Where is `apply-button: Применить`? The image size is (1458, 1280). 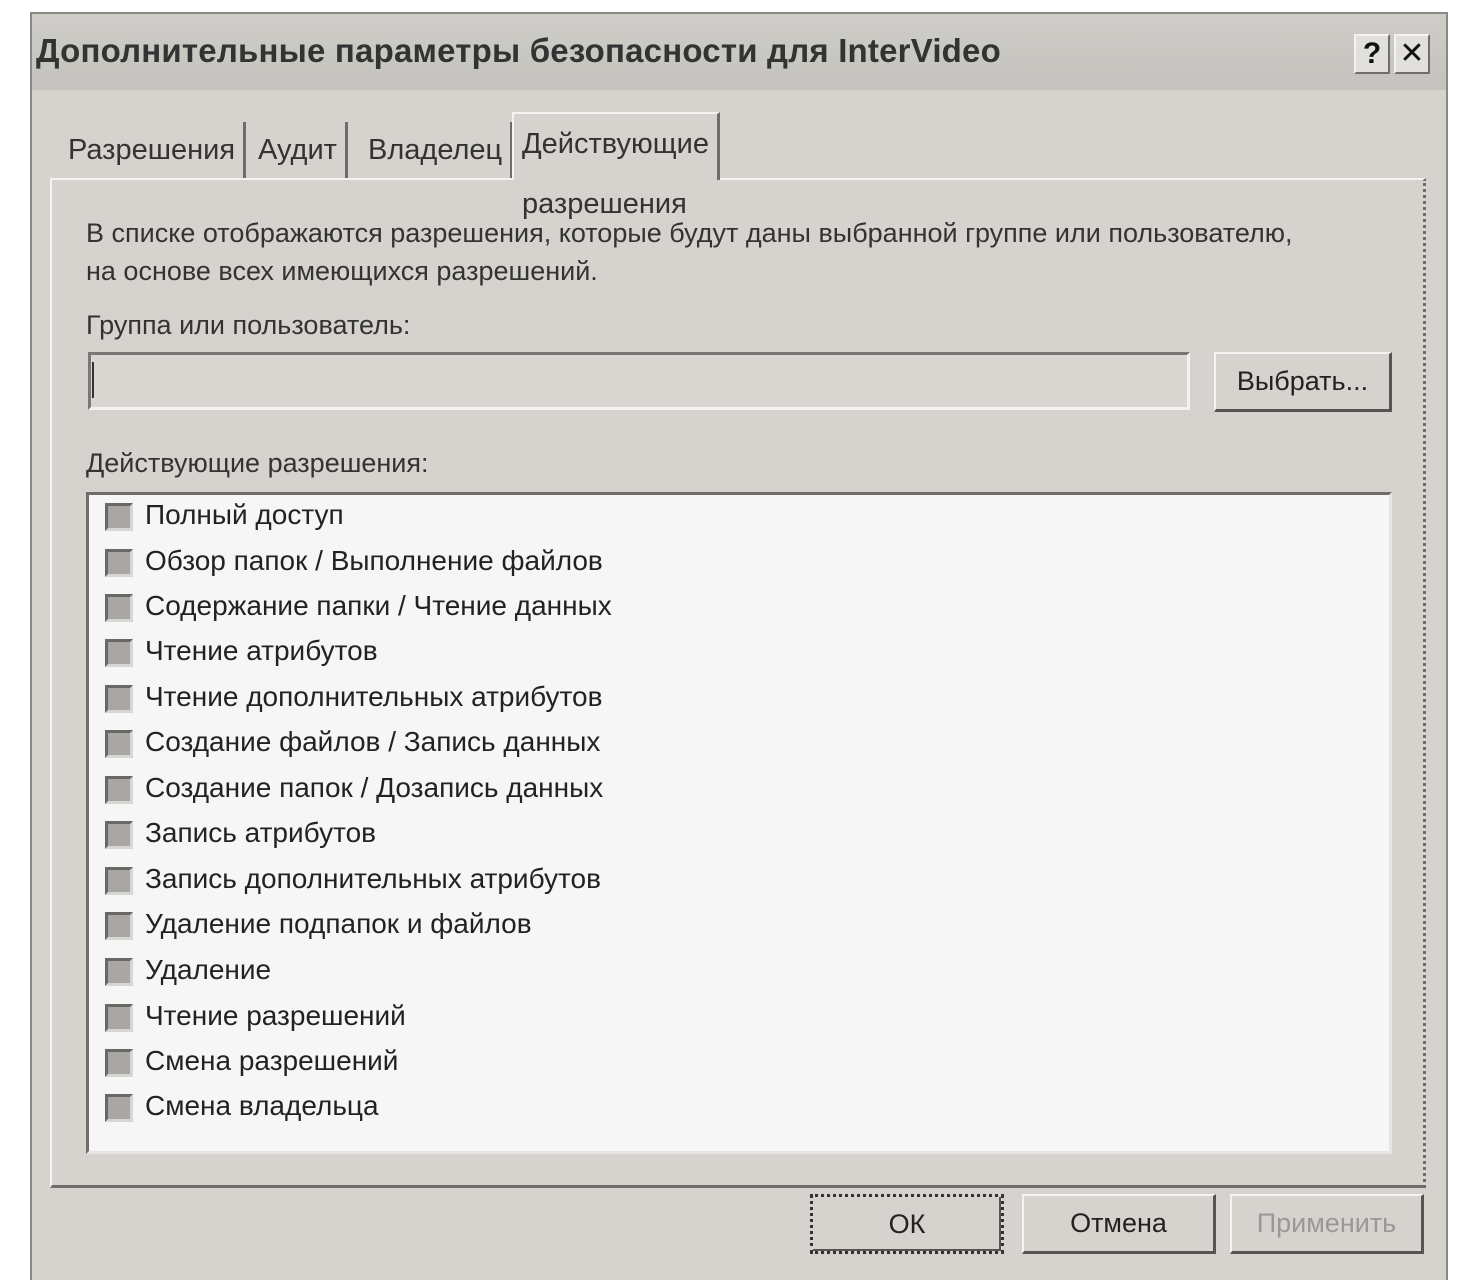 apply-button: Применить is located at coordinates (1327, 1224).